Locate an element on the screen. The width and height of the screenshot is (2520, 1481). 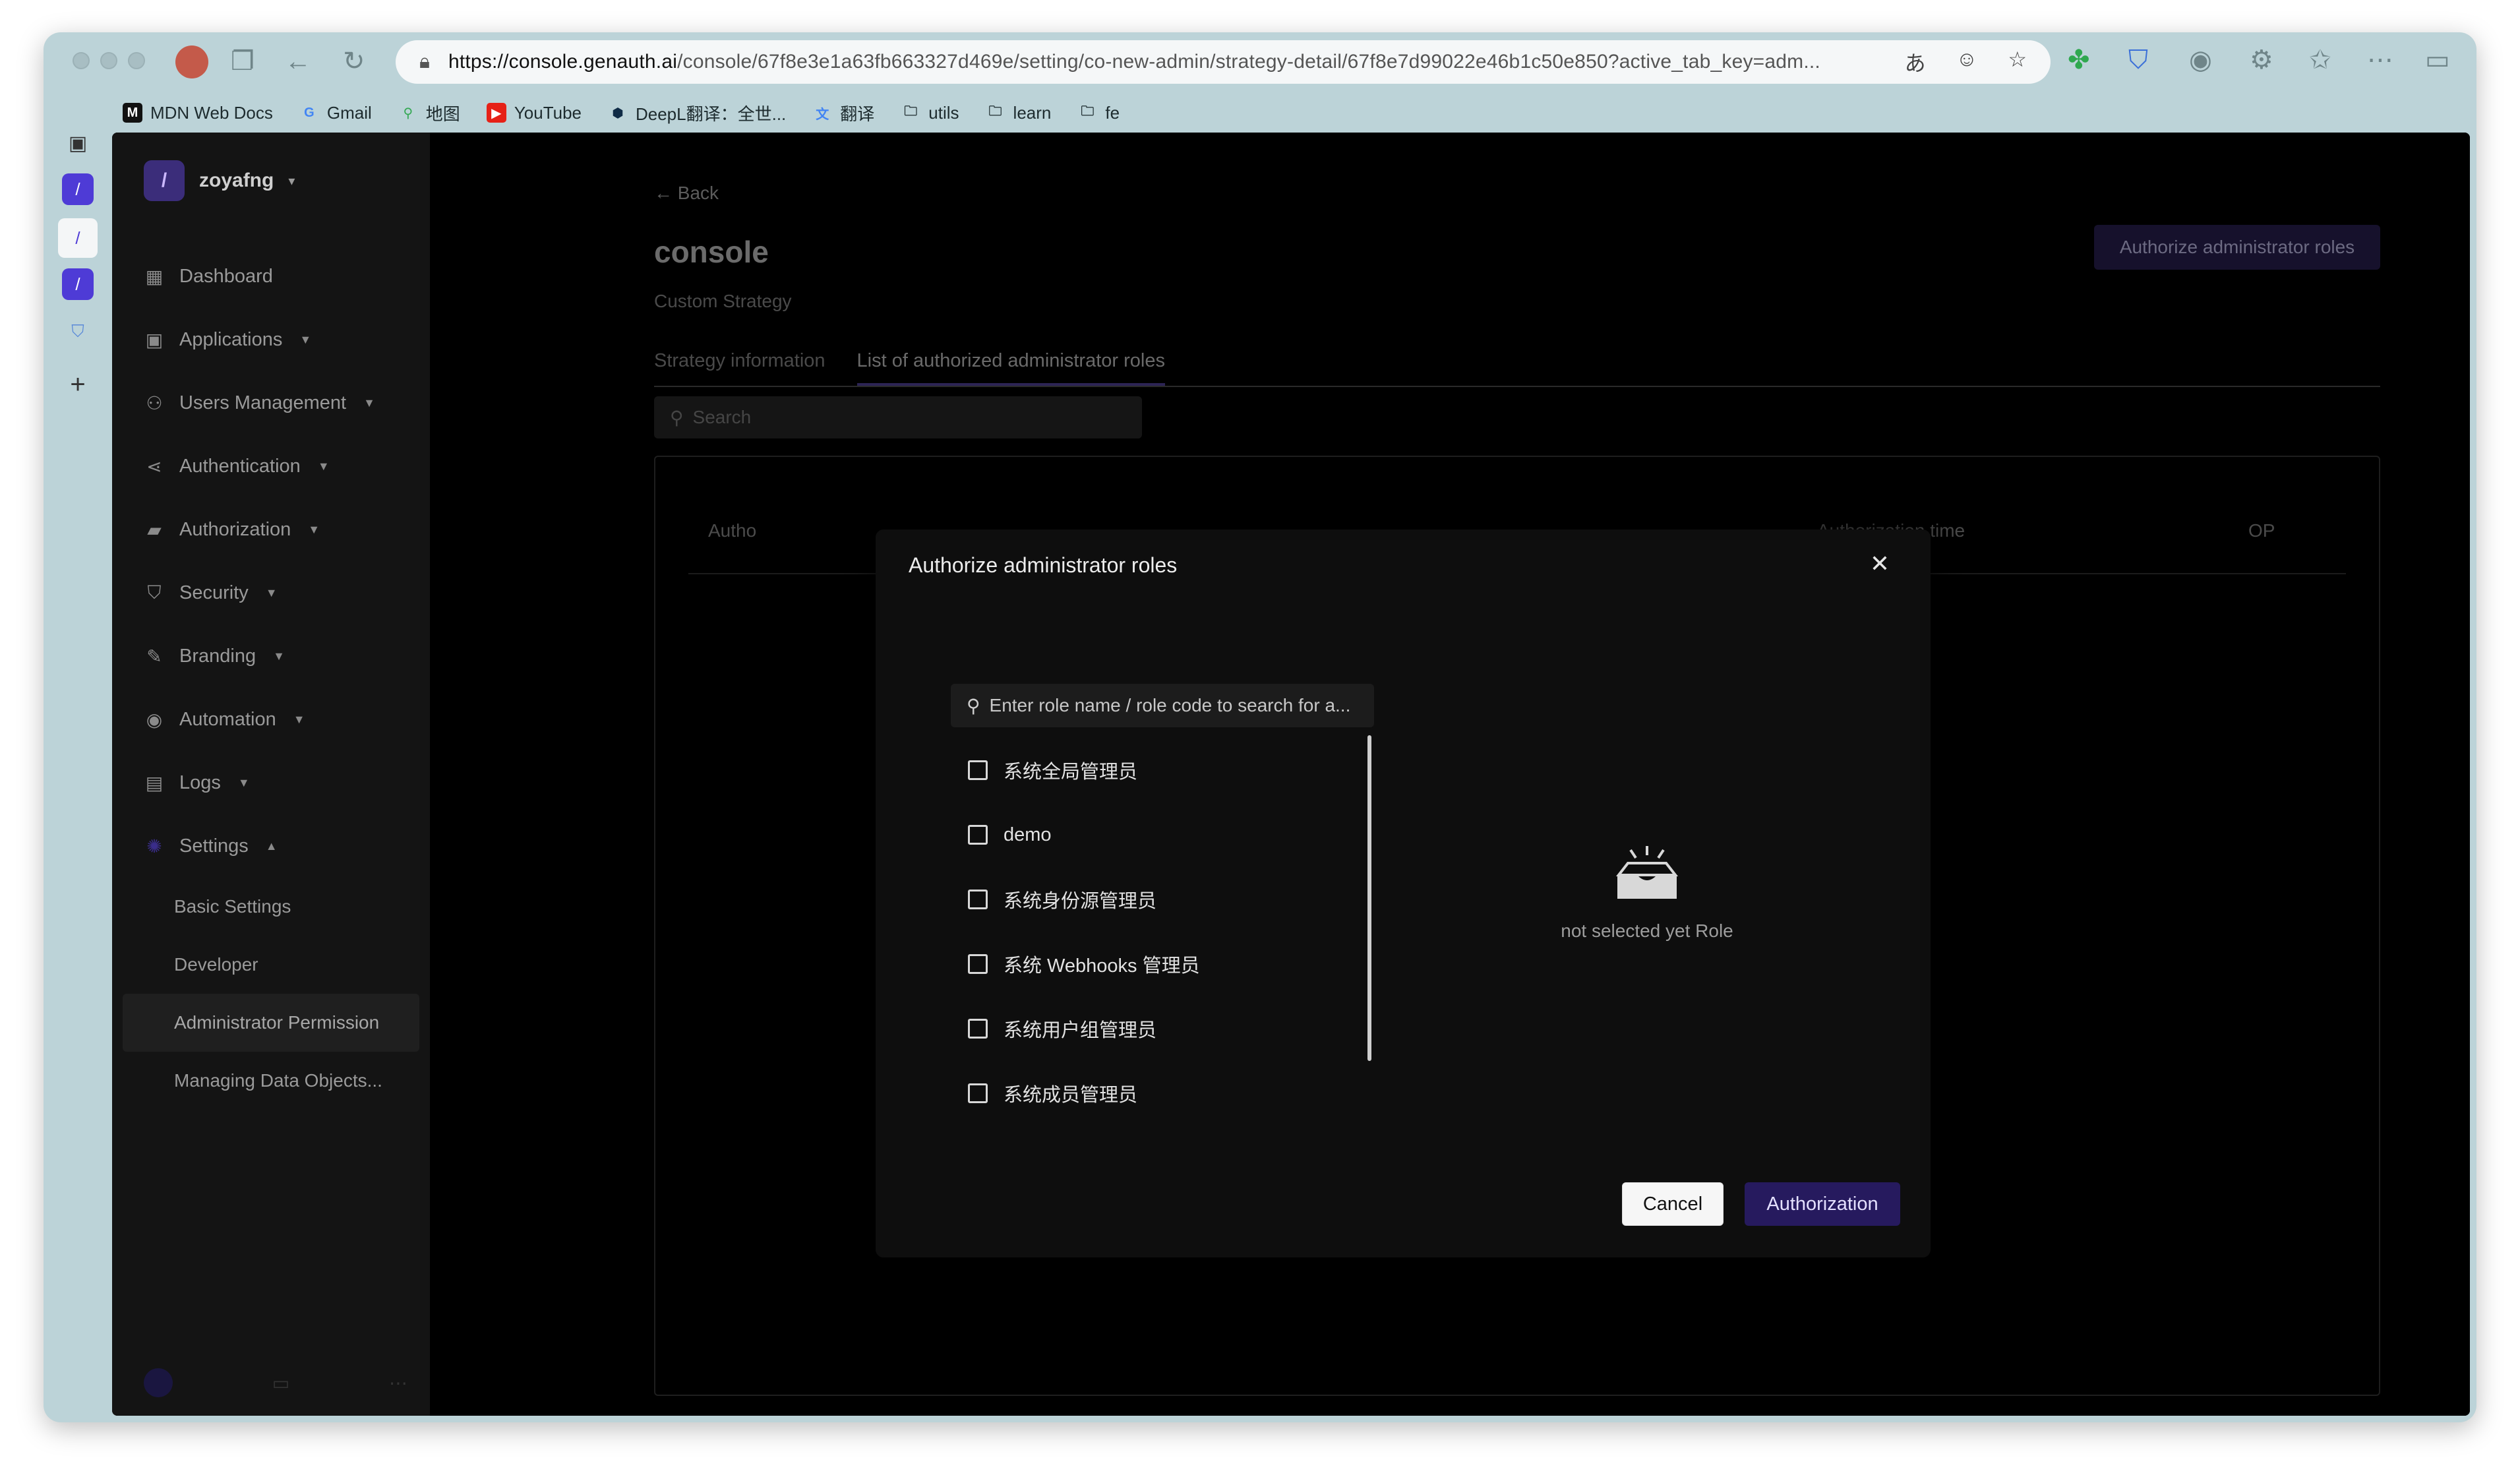
extensions-icon: ⚙ is located at coordinates (2261, 60).